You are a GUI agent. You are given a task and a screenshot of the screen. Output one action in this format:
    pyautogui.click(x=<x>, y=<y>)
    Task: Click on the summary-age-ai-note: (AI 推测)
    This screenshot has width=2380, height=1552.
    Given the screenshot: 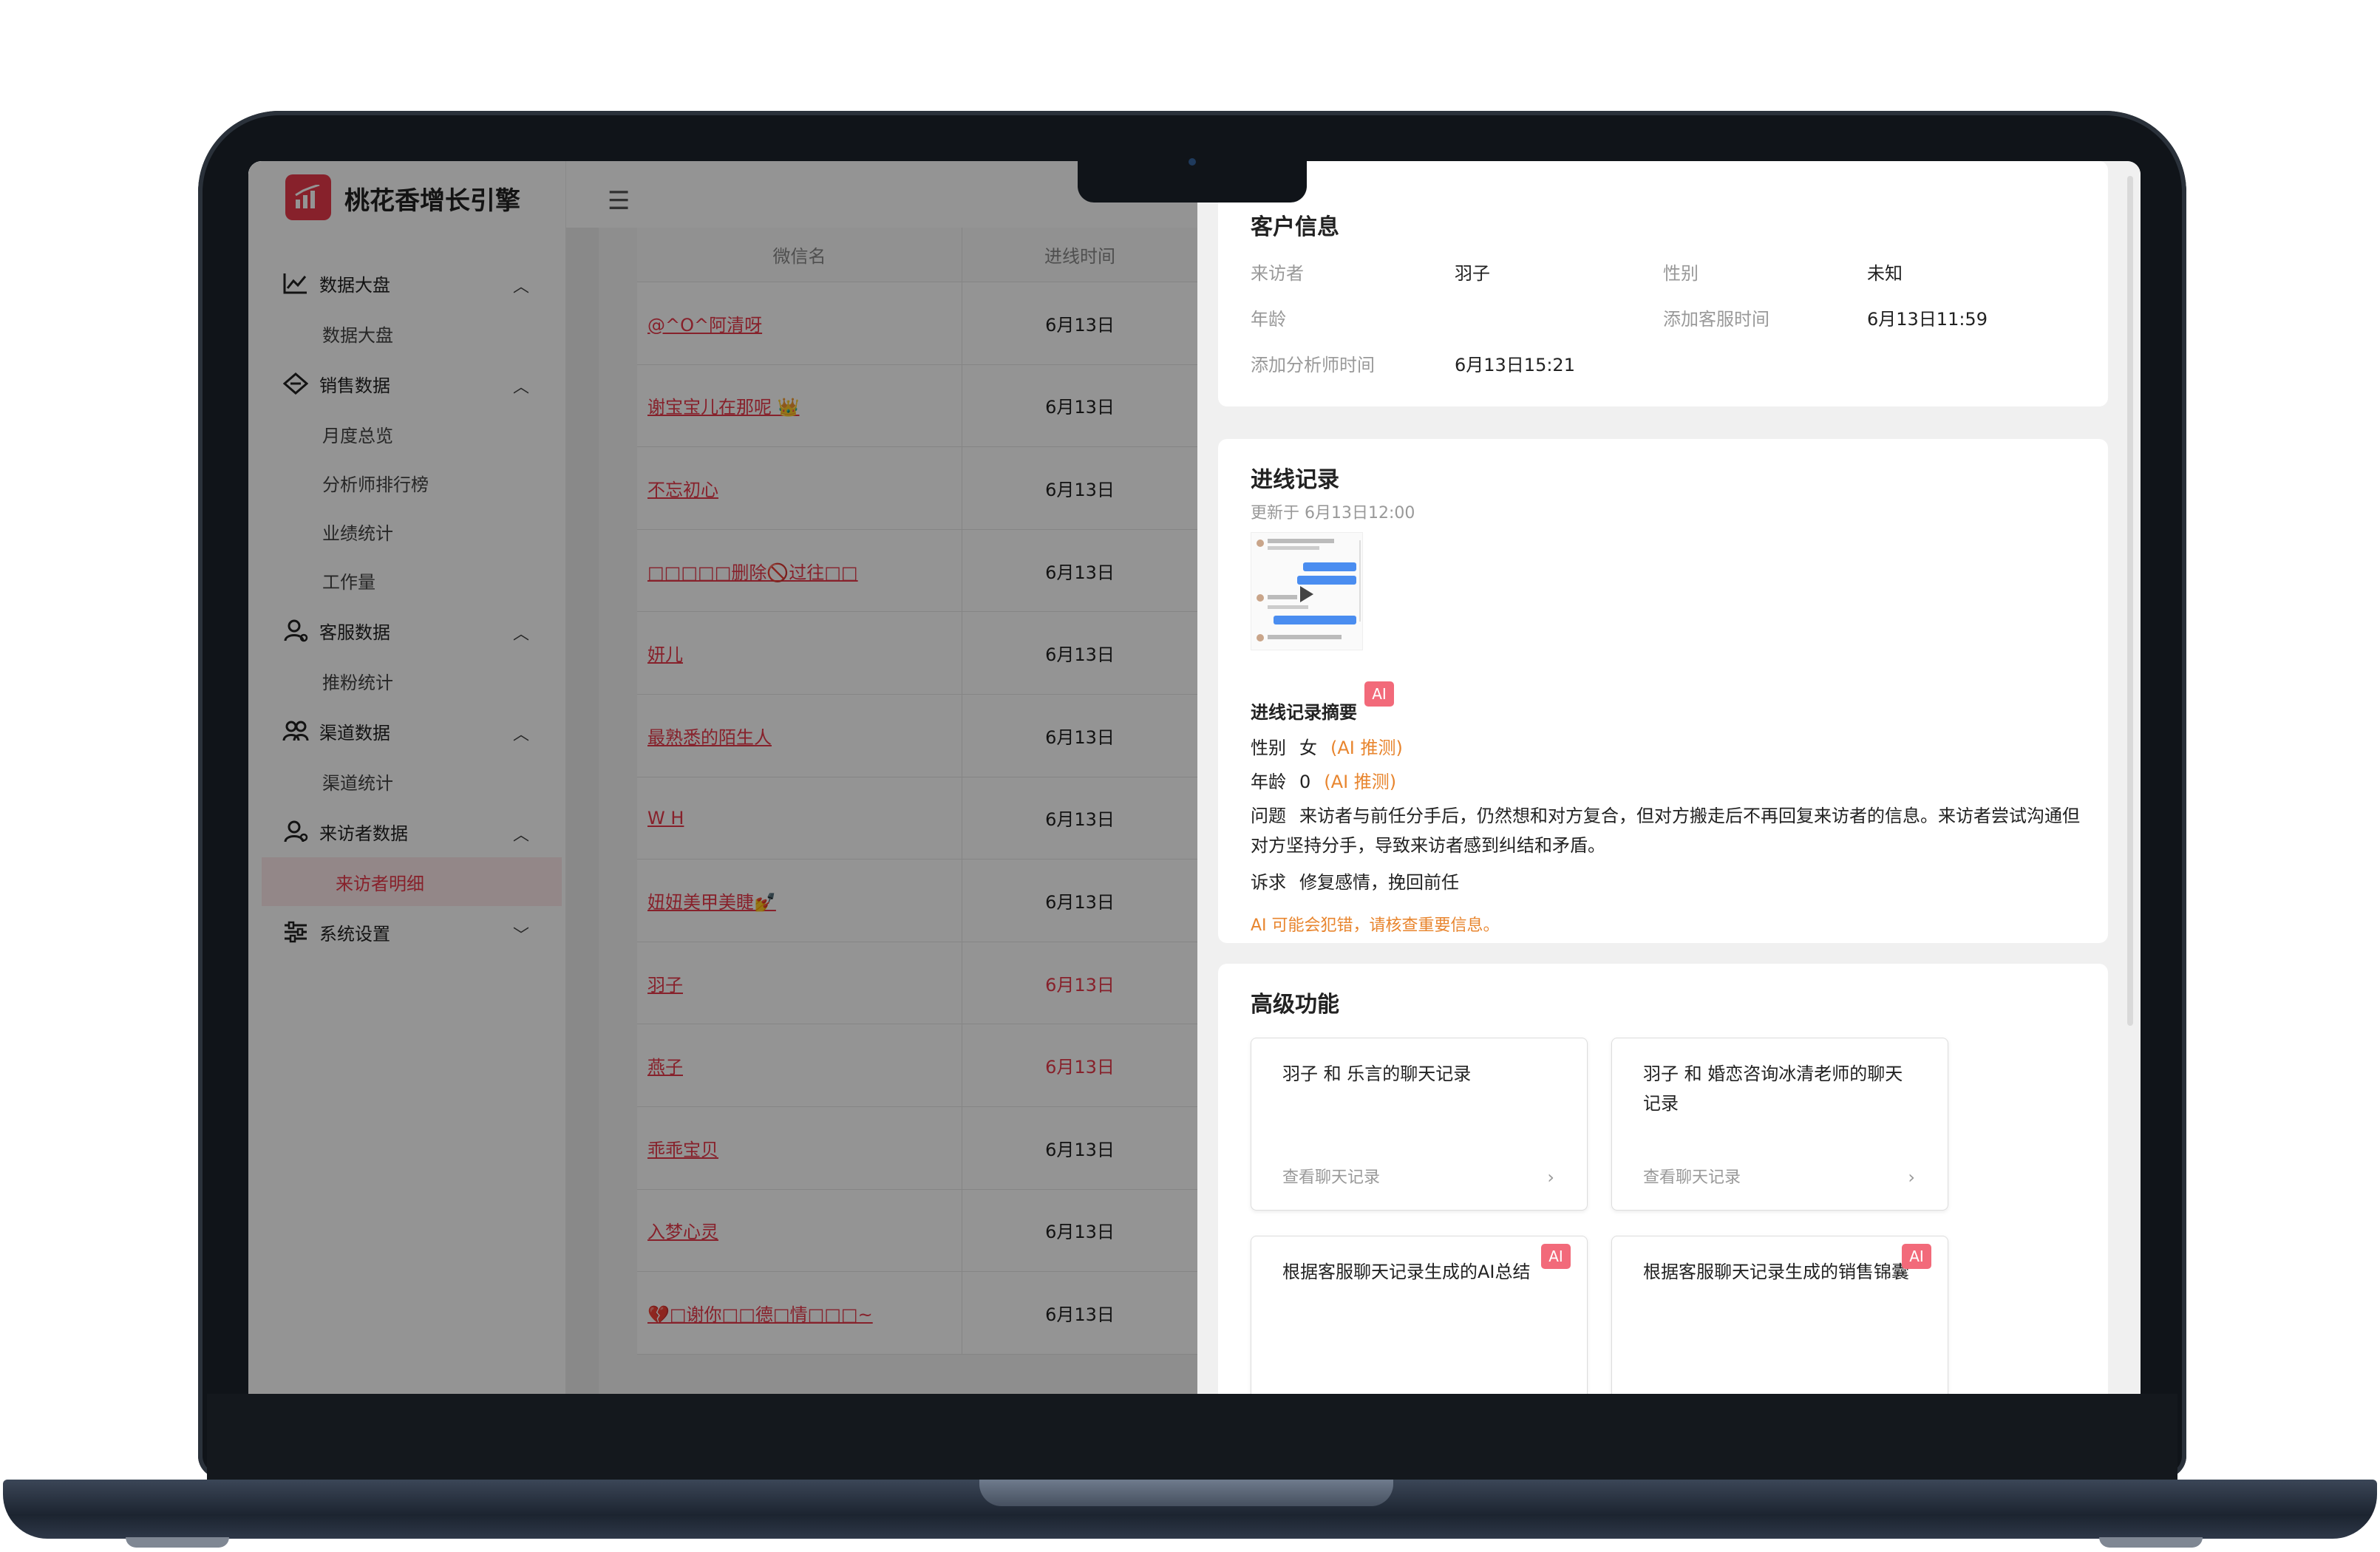 What is the action you would take?
    pyautogui.click(x=1360, y=782)
    